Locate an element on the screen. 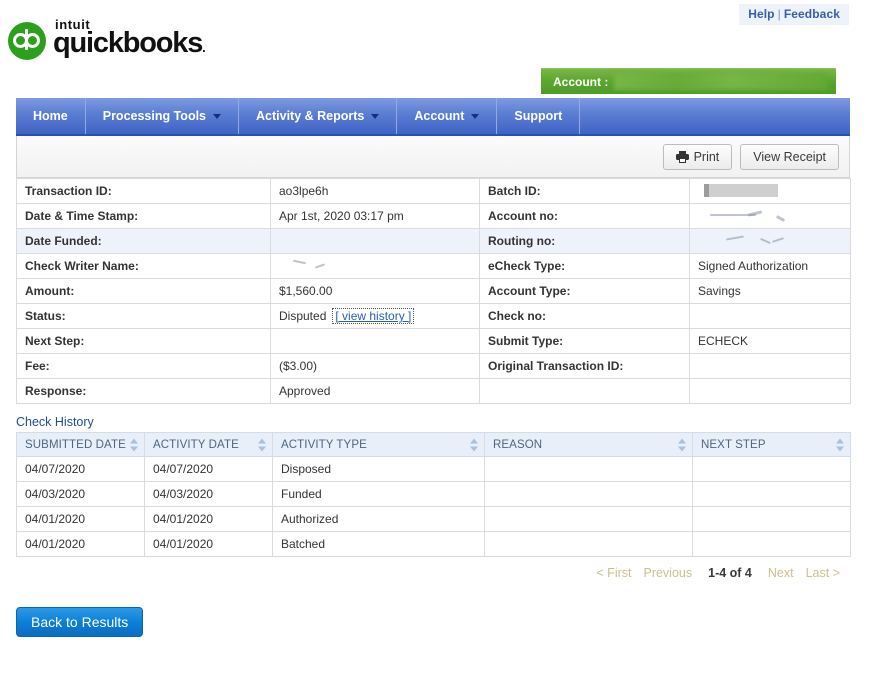  date-time-stamp-value: Apr 1st, 2020 03:17 pm is located at coordinates (375, 216).